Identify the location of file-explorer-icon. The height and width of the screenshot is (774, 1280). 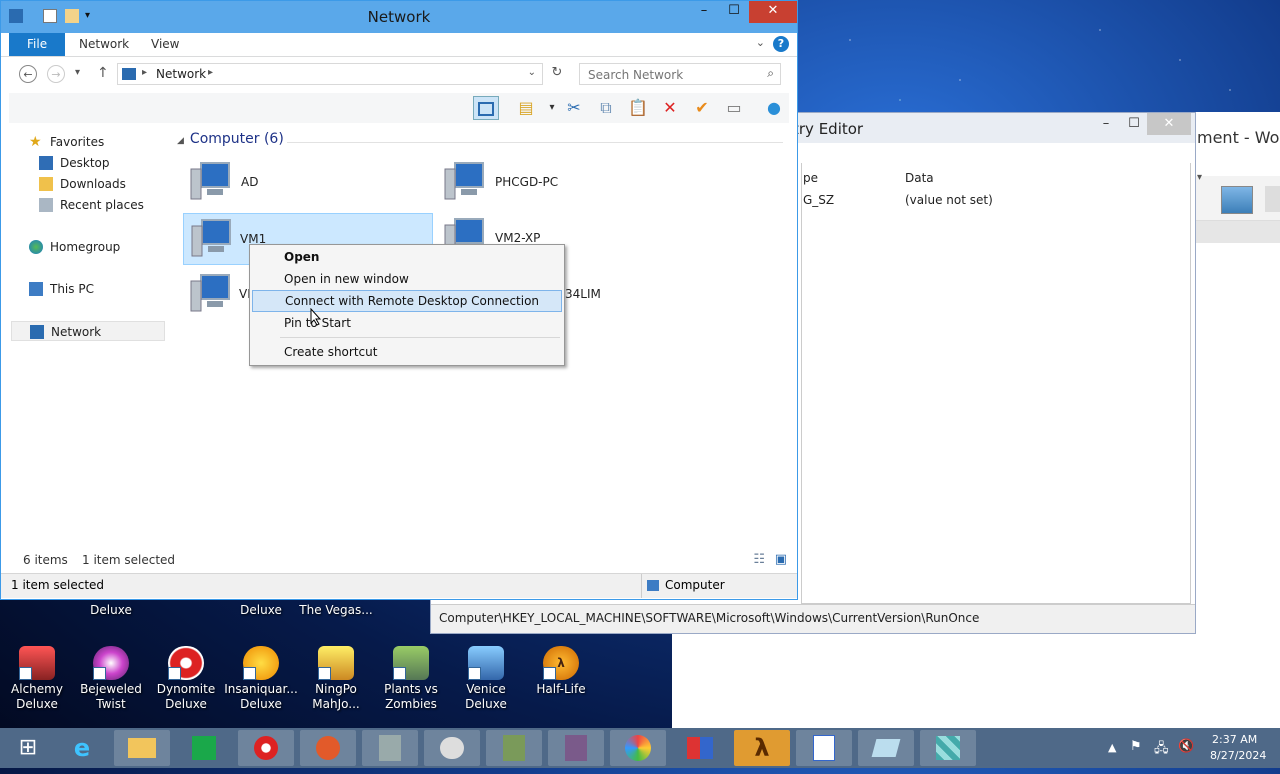
(142, 748).